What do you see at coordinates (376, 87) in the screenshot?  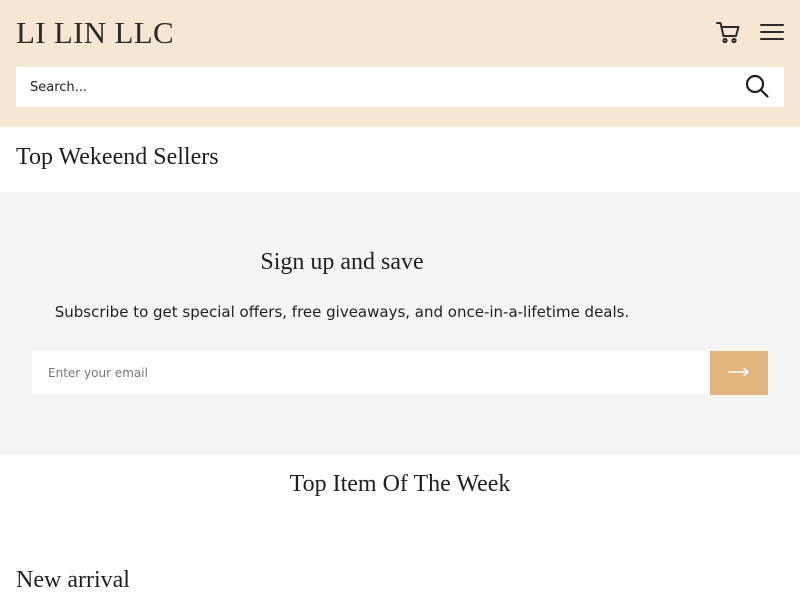 I see `search-input` at bounding box center [376, 87].